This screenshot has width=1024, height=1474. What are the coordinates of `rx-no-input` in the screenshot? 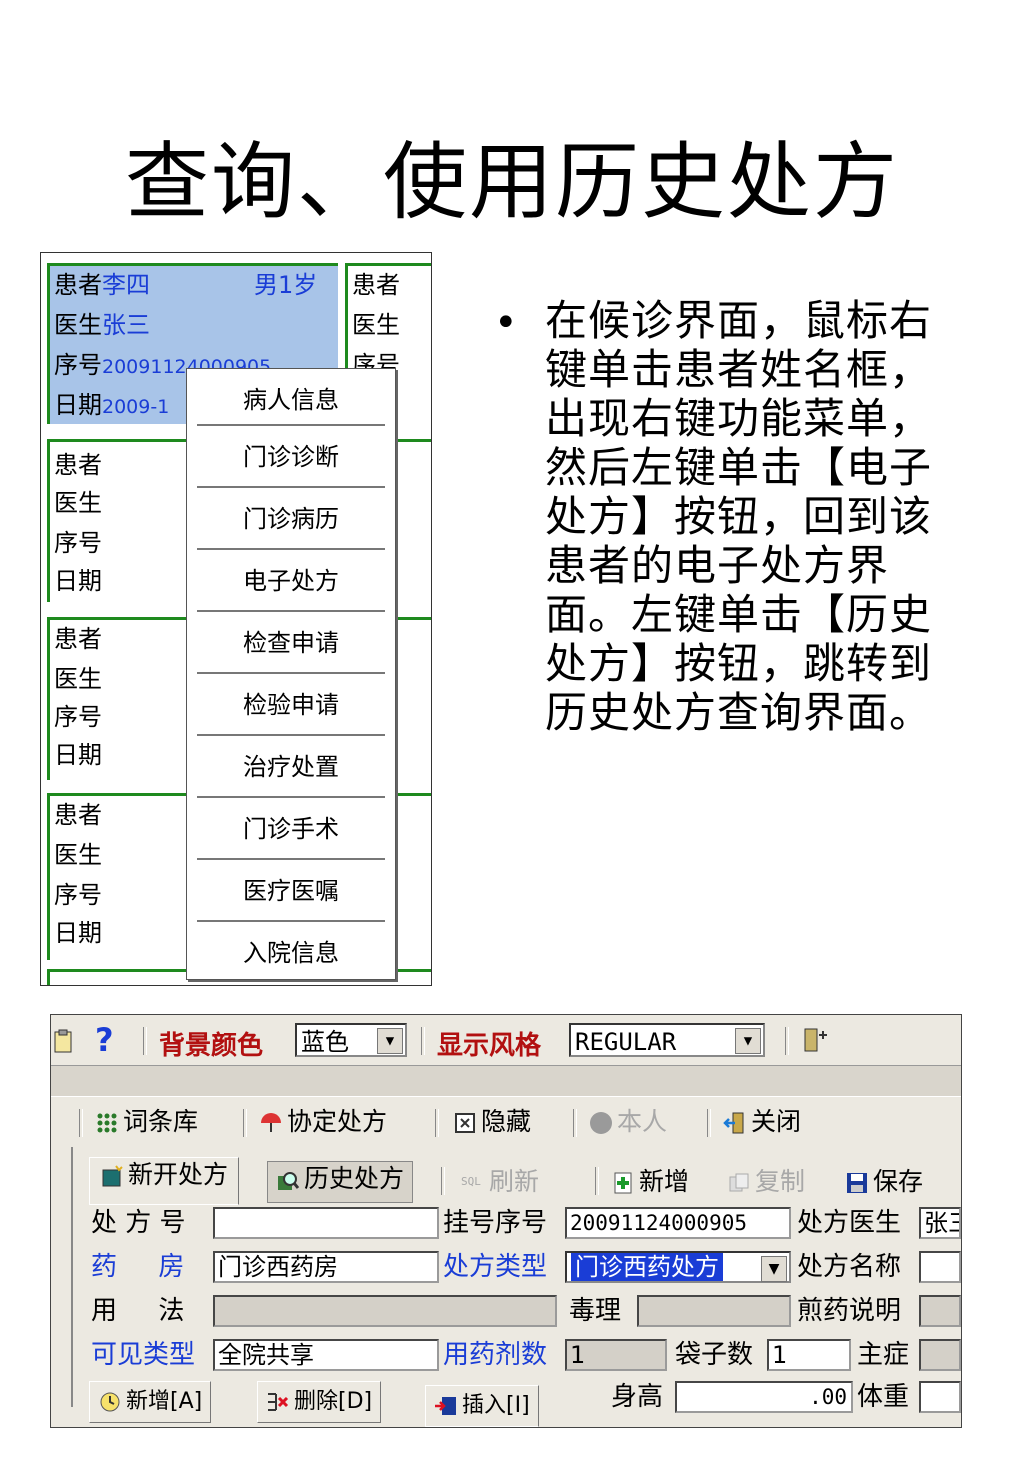 It's located at (326, 1223).